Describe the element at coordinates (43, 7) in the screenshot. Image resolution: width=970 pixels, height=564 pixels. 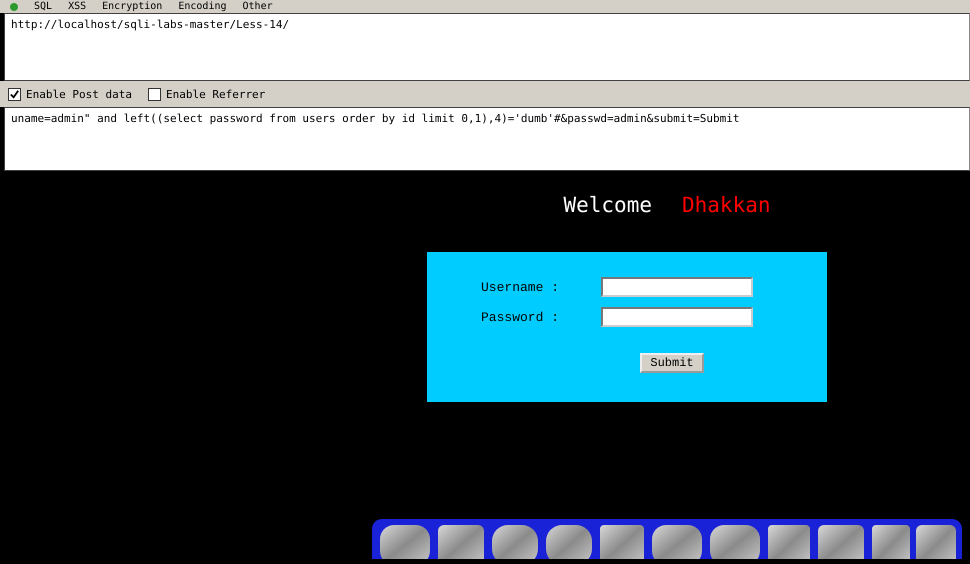
I see `menu-item: SQL` at that location.